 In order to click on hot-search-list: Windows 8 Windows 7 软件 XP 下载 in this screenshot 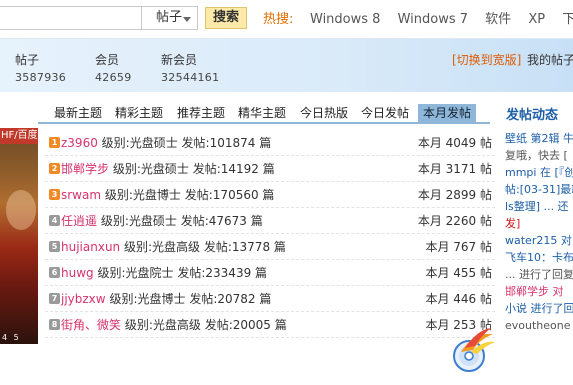, I will do `click(441, 17)`.